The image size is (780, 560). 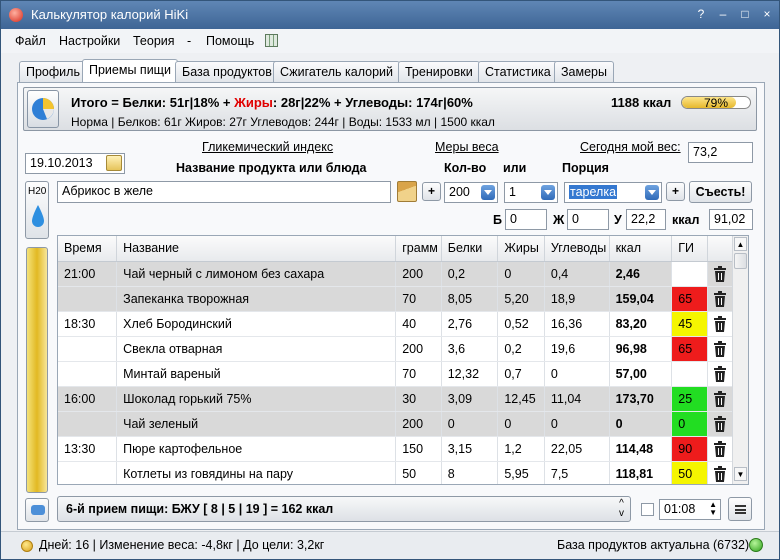 I want to click on fat-label: Ж, so click(x=559, y=220).